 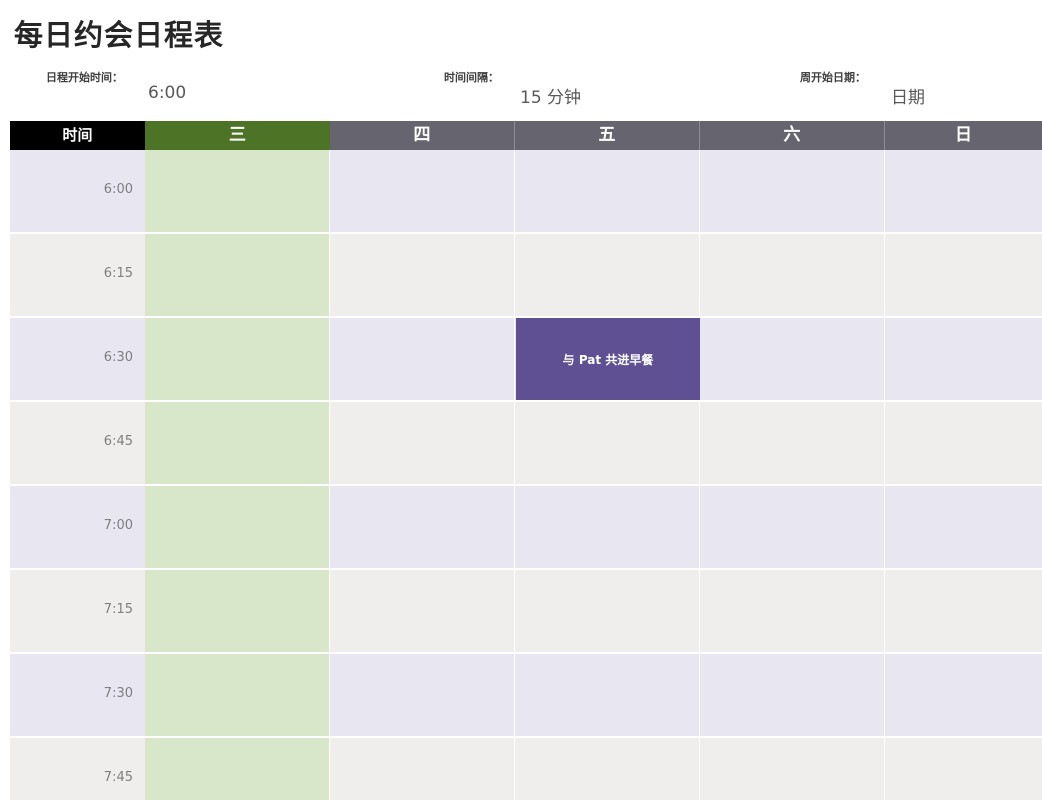 I want to click on time-row: 7:15, so click(x=526, y=612).